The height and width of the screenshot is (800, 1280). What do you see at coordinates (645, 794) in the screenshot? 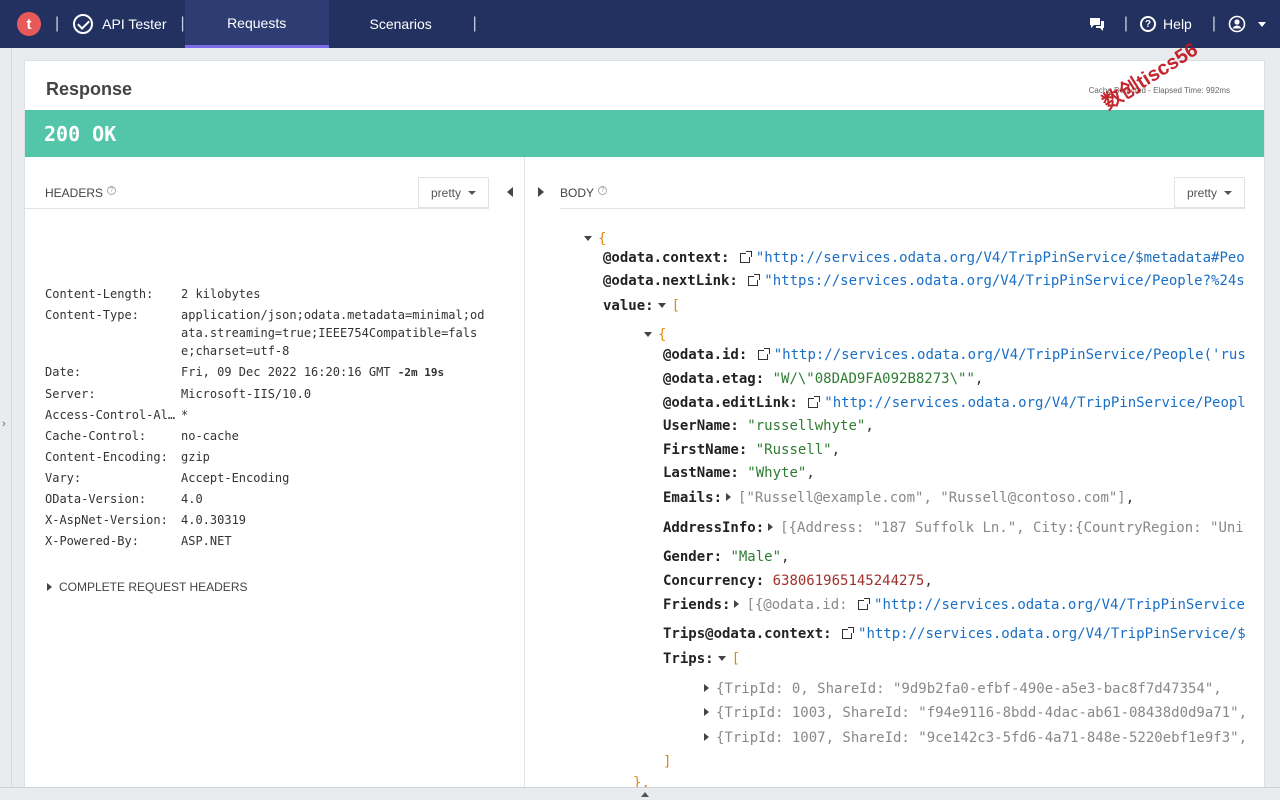
I see `chevron-up-icon` at bounding box center [645, 794].